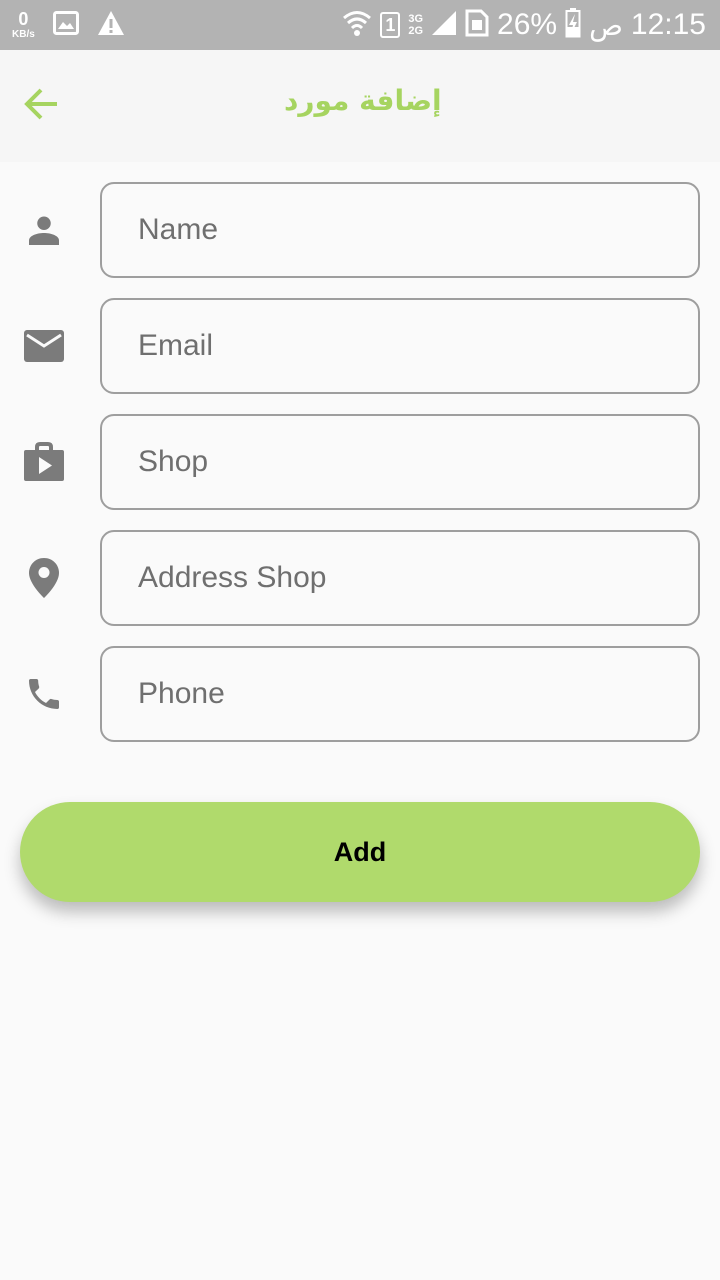 The height and width of the screenshot is (1280, 720). What do you see at coordinates (400, 462) in the screenshot?
I see `shop-input` at bounding box center [400, 462].